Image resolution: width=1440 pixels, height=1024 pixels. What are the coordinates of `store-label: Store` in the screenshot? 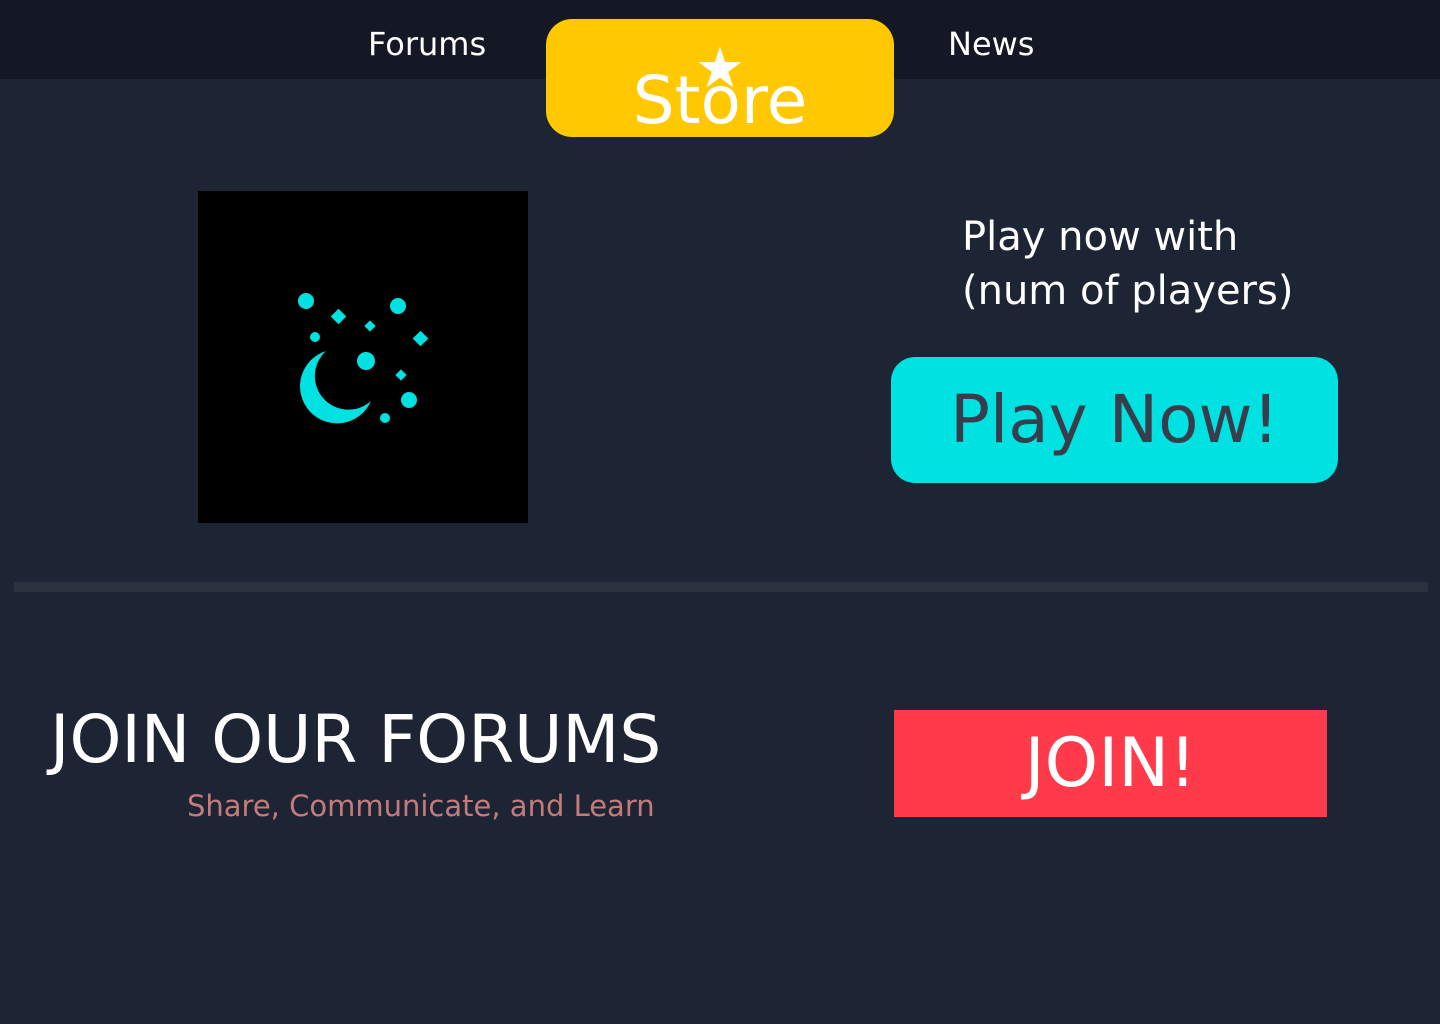 It's located at (720, 100).